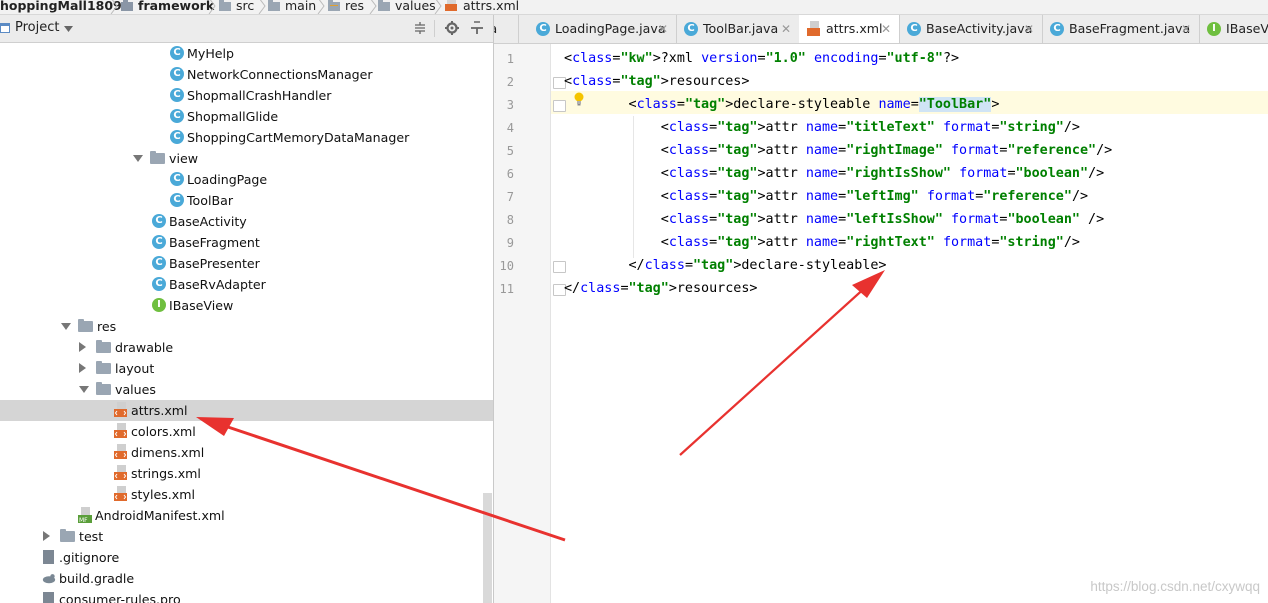 Image resolution: width=1268 pixels, height=603 pixels. Describe the element at coordinates (246, 263) in the screenshot. I see `tree-item: C BasePresenter` at that location.